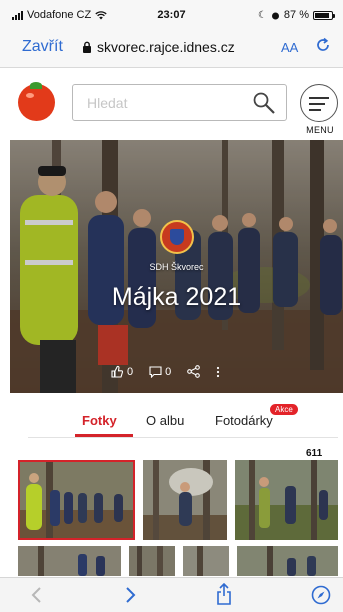  I want to click on search-icon, so click(264, 103).